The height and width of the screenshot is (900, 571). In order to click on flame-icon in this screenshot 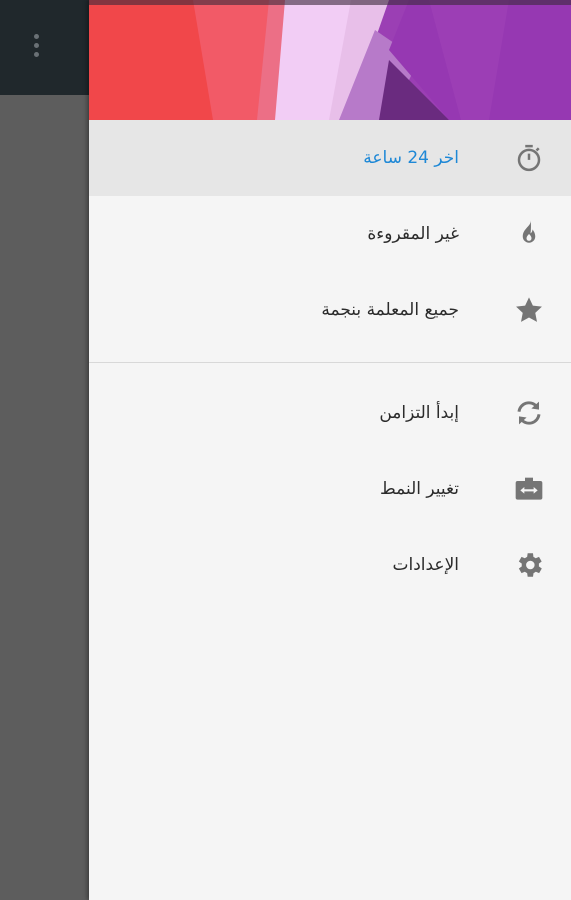, I will do `click(529, 234)`.